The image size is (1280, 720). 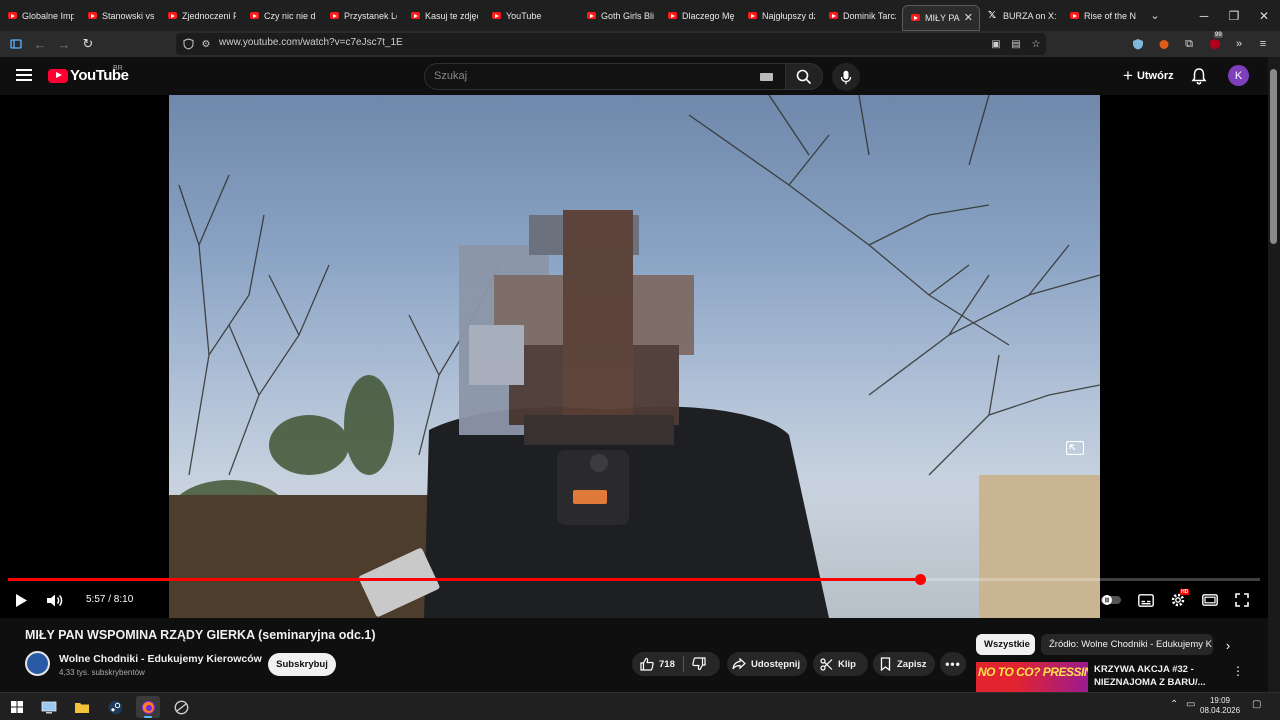 What do you see at coordinates (64, 44) in the screenshot?
I see `forward-icon: →` at bounding box center [64, 44].